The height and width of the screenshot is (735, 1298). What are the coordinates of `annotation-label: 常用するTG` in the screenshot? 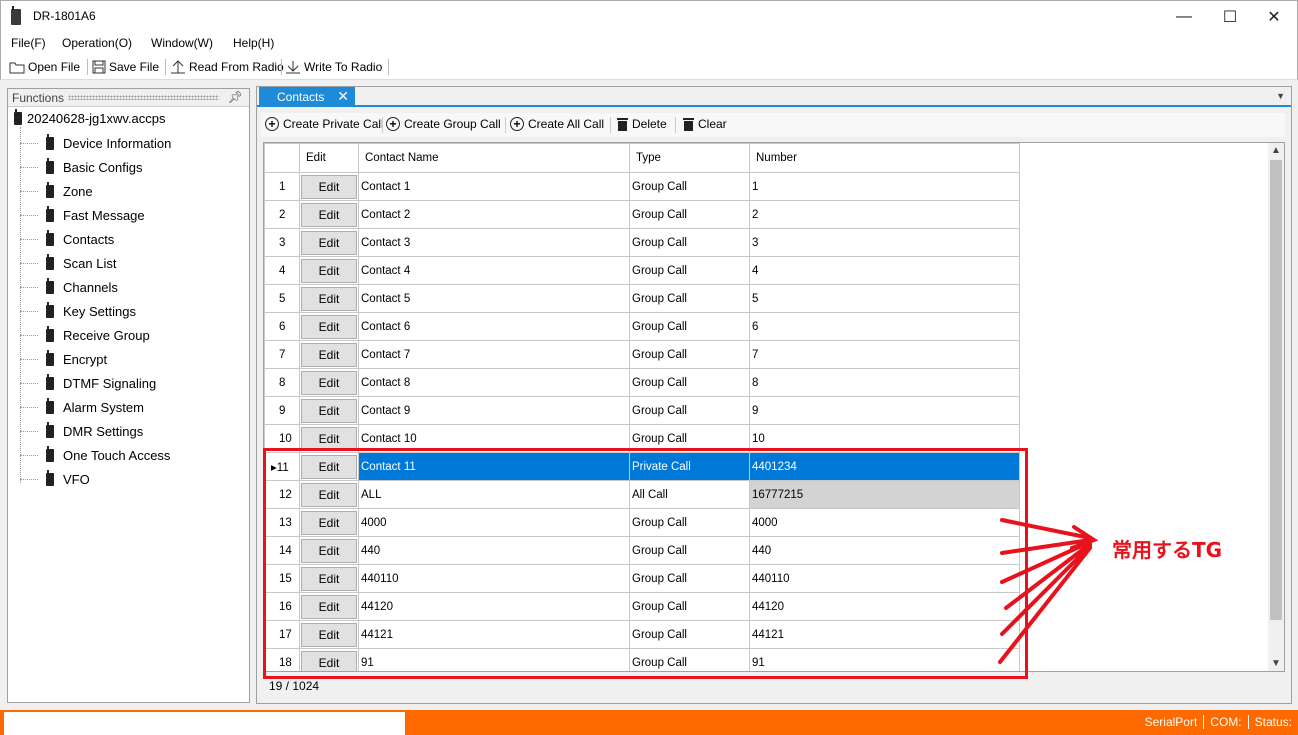 It's located at (1167, 550).